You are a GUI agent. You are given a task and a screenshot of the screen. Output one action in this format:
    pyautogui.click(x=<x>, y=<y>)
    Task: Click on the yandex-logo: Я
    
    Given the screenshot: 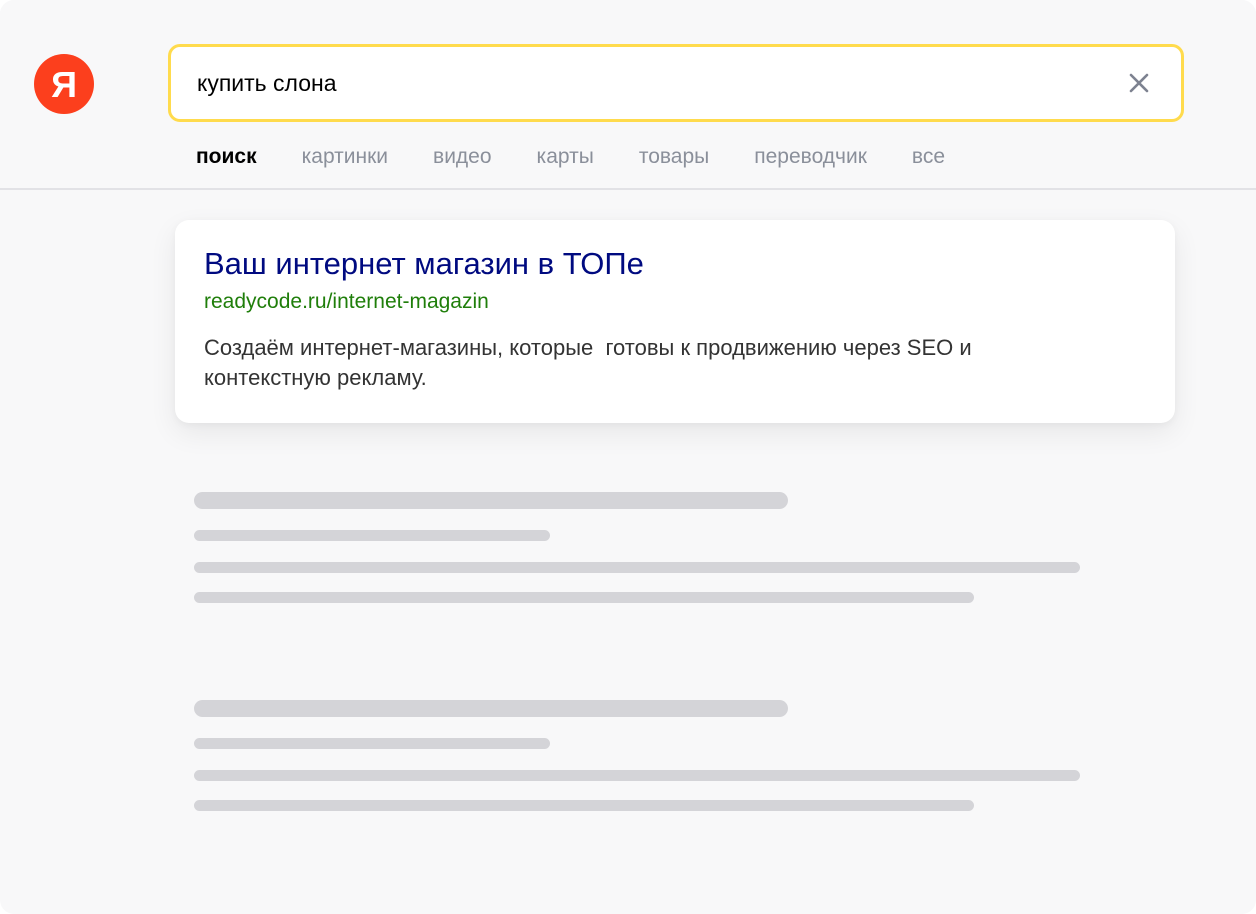 What is the action you would take?
    pyautogui.click(x=64, y=84)
    